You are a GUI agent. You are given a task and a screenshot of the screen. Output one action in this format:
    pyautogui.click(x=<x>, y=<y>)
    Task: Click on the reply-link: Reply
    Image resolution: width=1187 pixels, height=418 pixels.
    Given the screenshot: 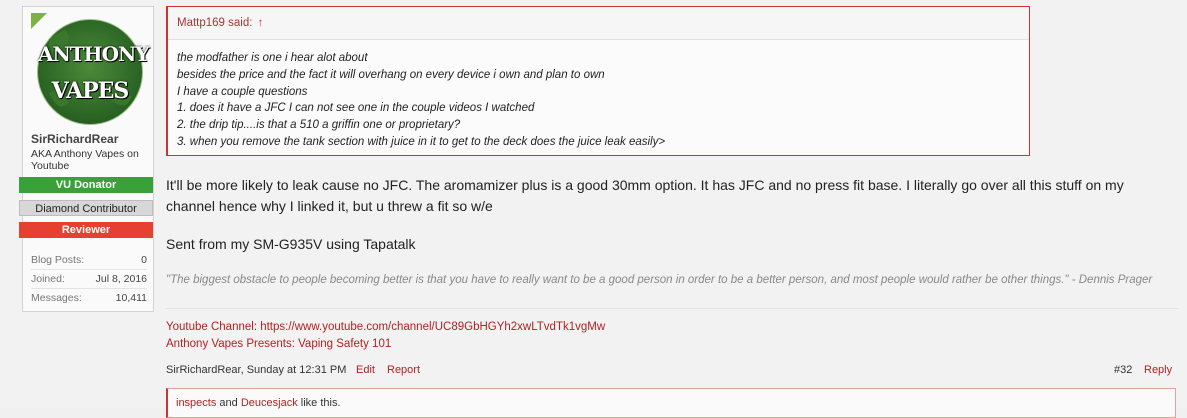 What is the action you would take?
    pyautogui.click(x=1158, y=370)
    